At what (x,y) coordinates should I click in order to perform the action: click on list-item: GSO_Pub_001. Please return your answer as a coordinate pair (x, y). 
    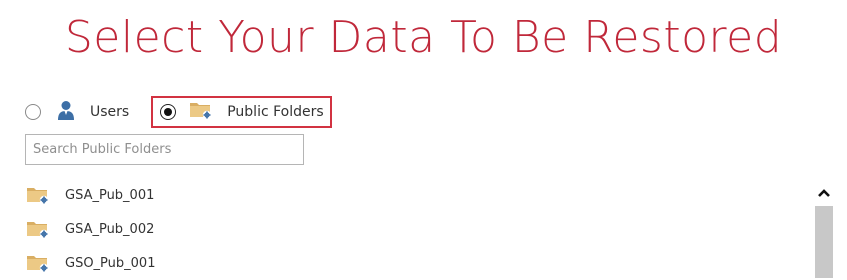
    Looking at the image, I should click on (90, 263).